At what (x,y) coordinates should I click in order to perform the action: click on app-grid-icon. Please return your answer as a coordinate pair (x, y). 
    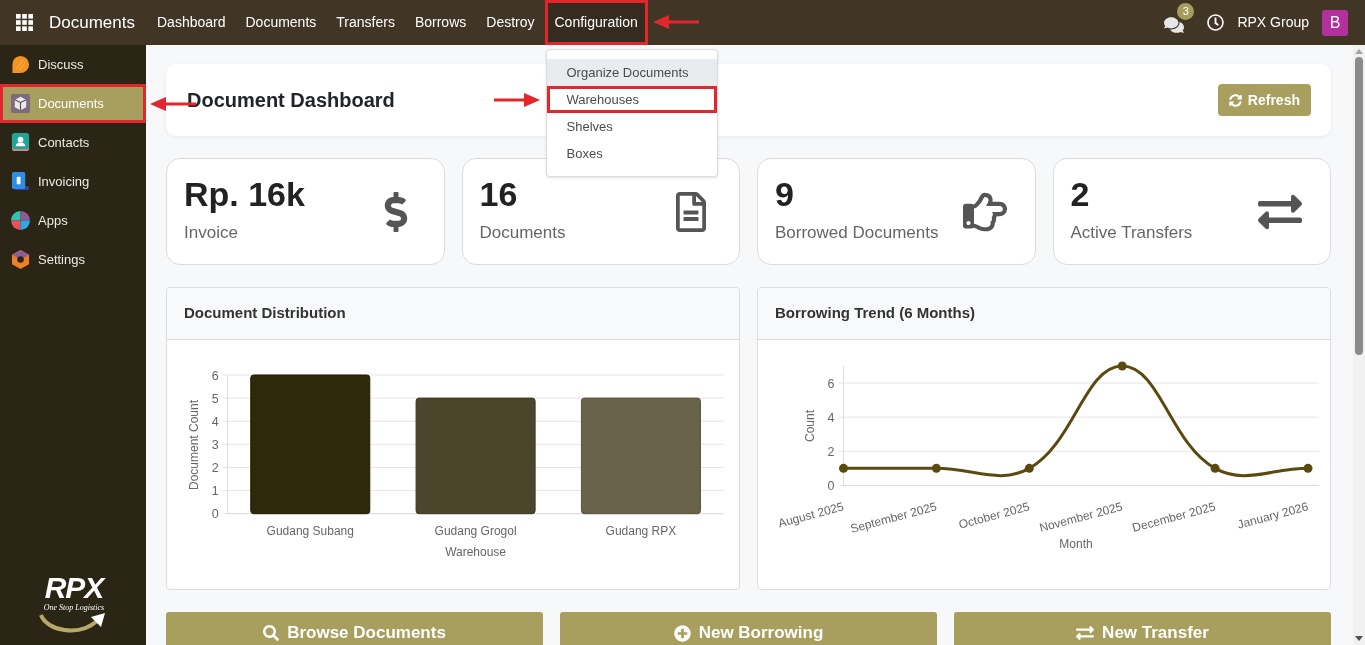
    Looking at the image, I should click on (24, 22).